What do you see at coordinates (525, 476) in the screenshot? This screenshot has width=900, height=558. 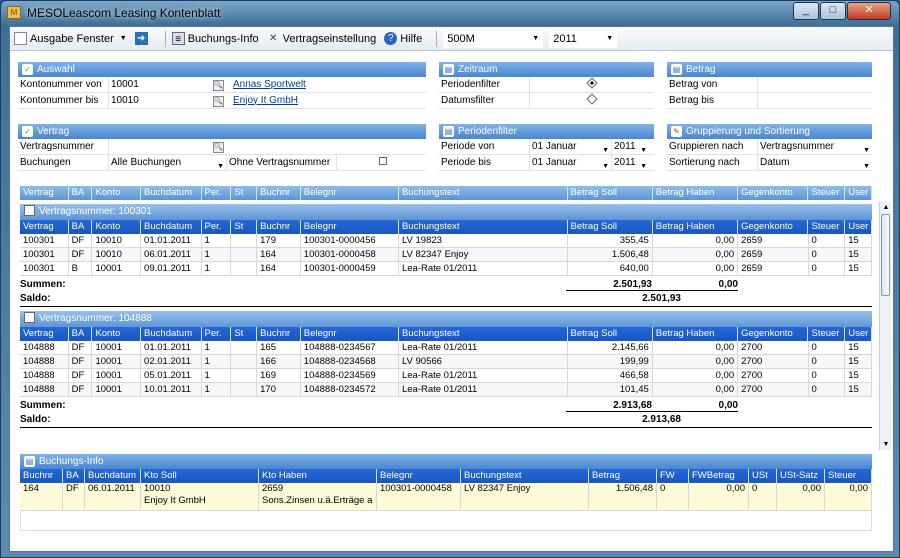 I see `bi-column-header-buchungstext: Buchungstext` at bounding box center [525, 476].